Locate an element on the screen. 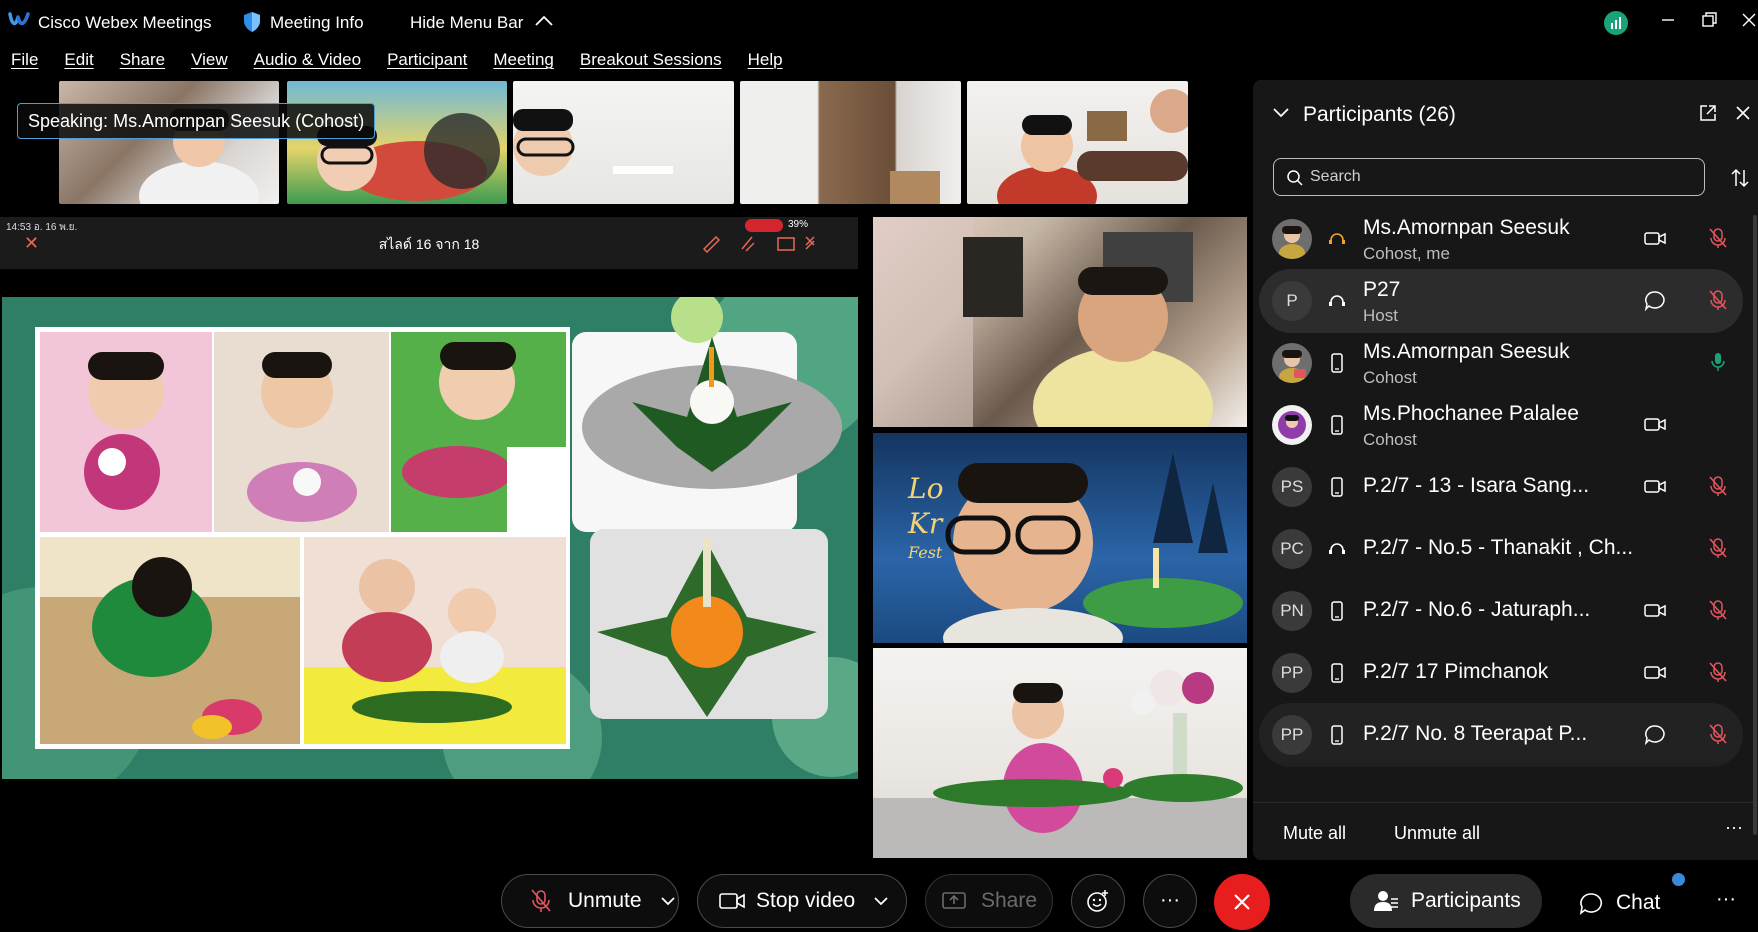  avatar: PS is located at coordinates (1292, 487).